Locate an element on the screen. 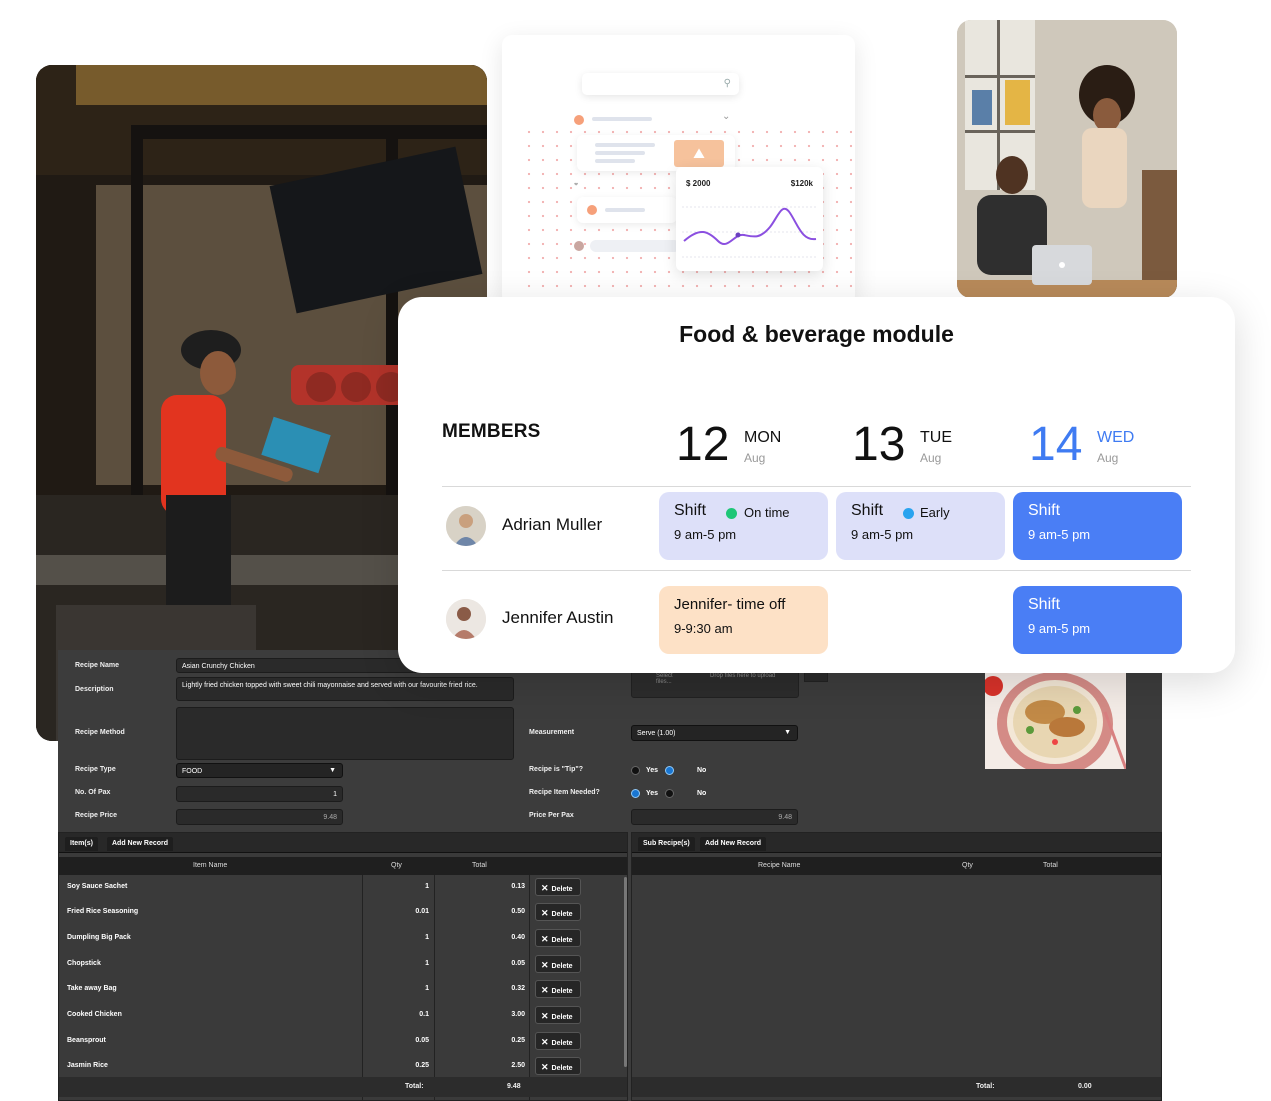 The height and width of the screenshot is (1101, 1271). mock-search-bar: ⚲ is located at coordinates (660, 84).